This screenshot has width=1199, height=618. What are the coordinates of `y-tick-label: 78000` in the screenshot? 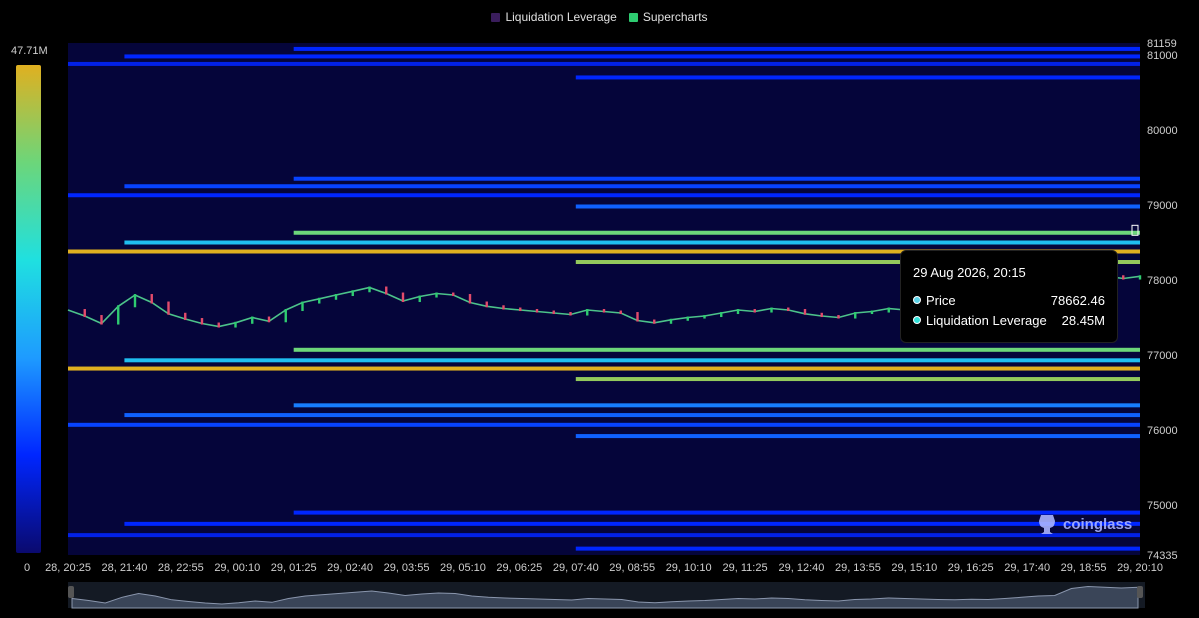 It's located at (1162, 281).